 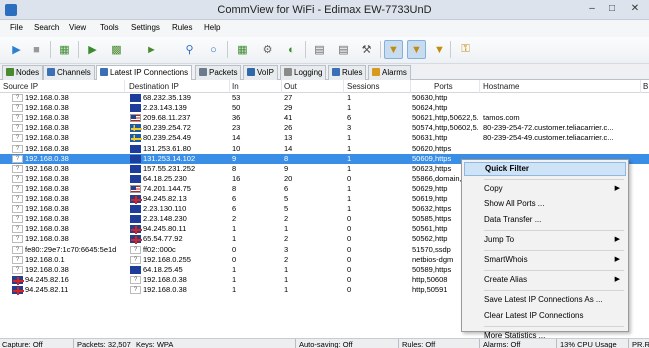 I want to click on open-log-button: ▦, so click(x=64, y=49).